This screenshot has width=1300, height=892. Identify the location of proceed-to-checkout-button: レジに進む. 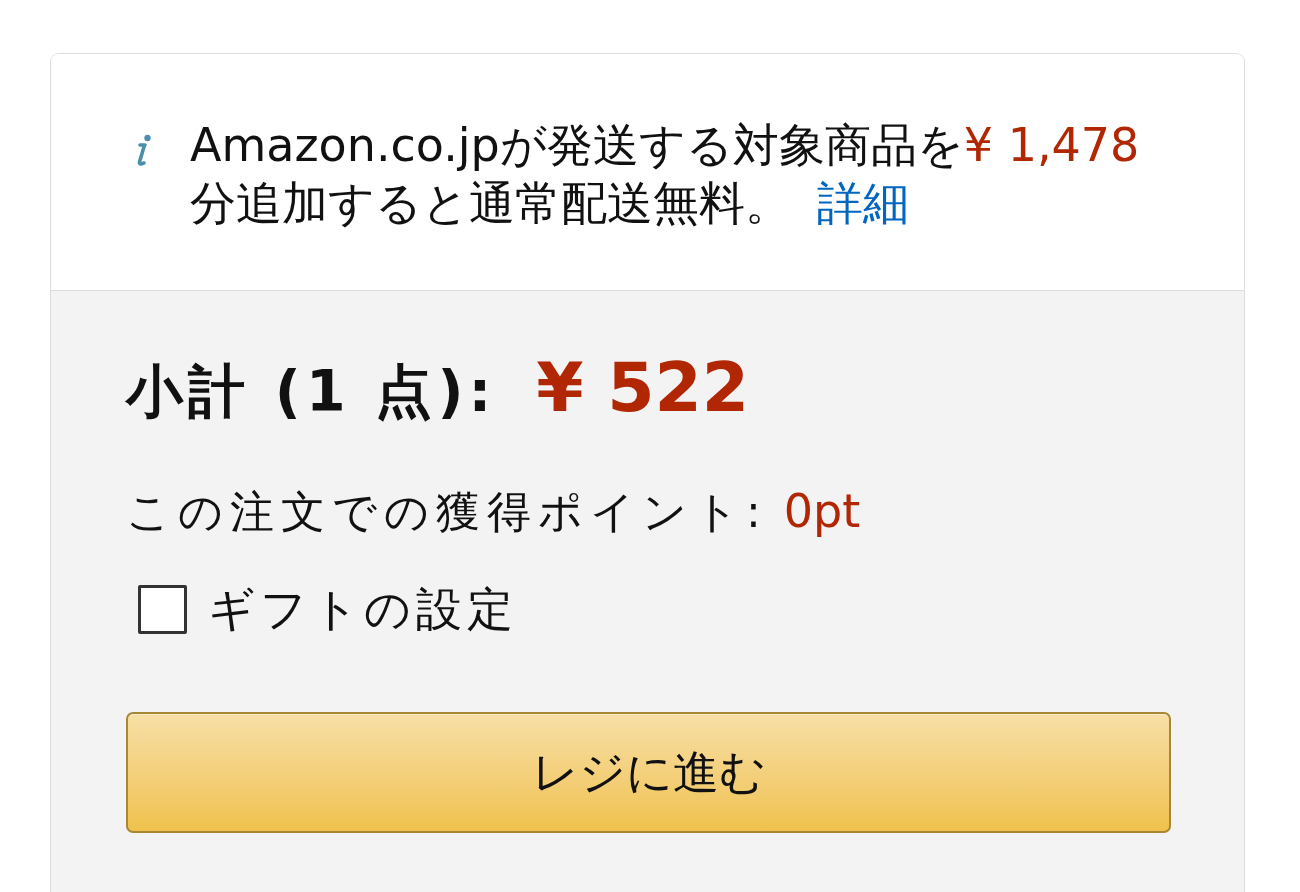
(648, 772).